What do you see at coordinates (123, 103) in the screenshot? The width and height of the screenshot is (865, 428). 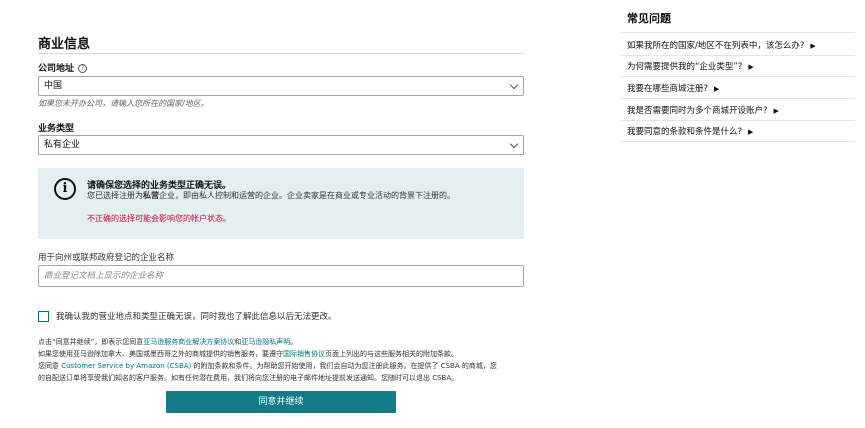 I see `address-hint: 如果您未开办公司，请输入您所在的国家/地区。` at bounding box center [123, 103].